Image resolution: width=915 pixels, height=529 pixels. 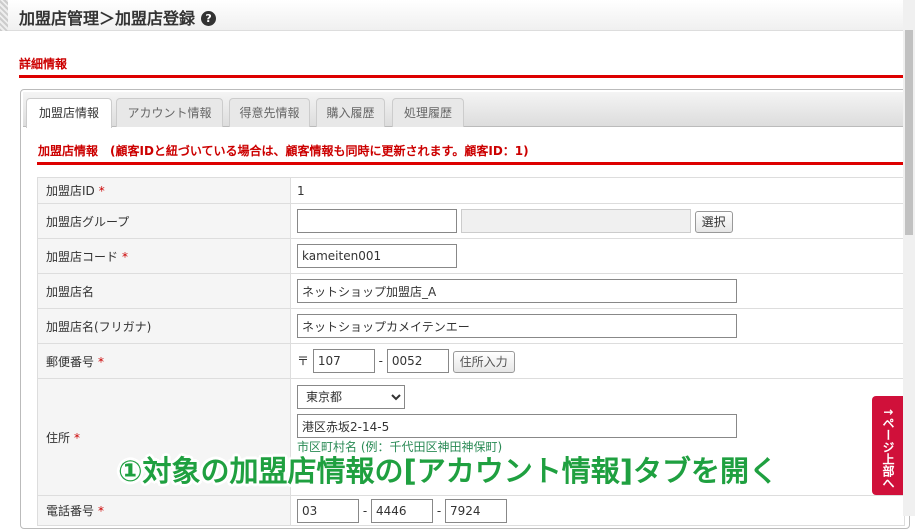 What do you see at coordinates (466, 110) in the screenshot?
I see `tab-bar: 加盟店情報 アカウント情報 得意先情報 購入履歴 処理履歴` at bounding box center [466, 110].